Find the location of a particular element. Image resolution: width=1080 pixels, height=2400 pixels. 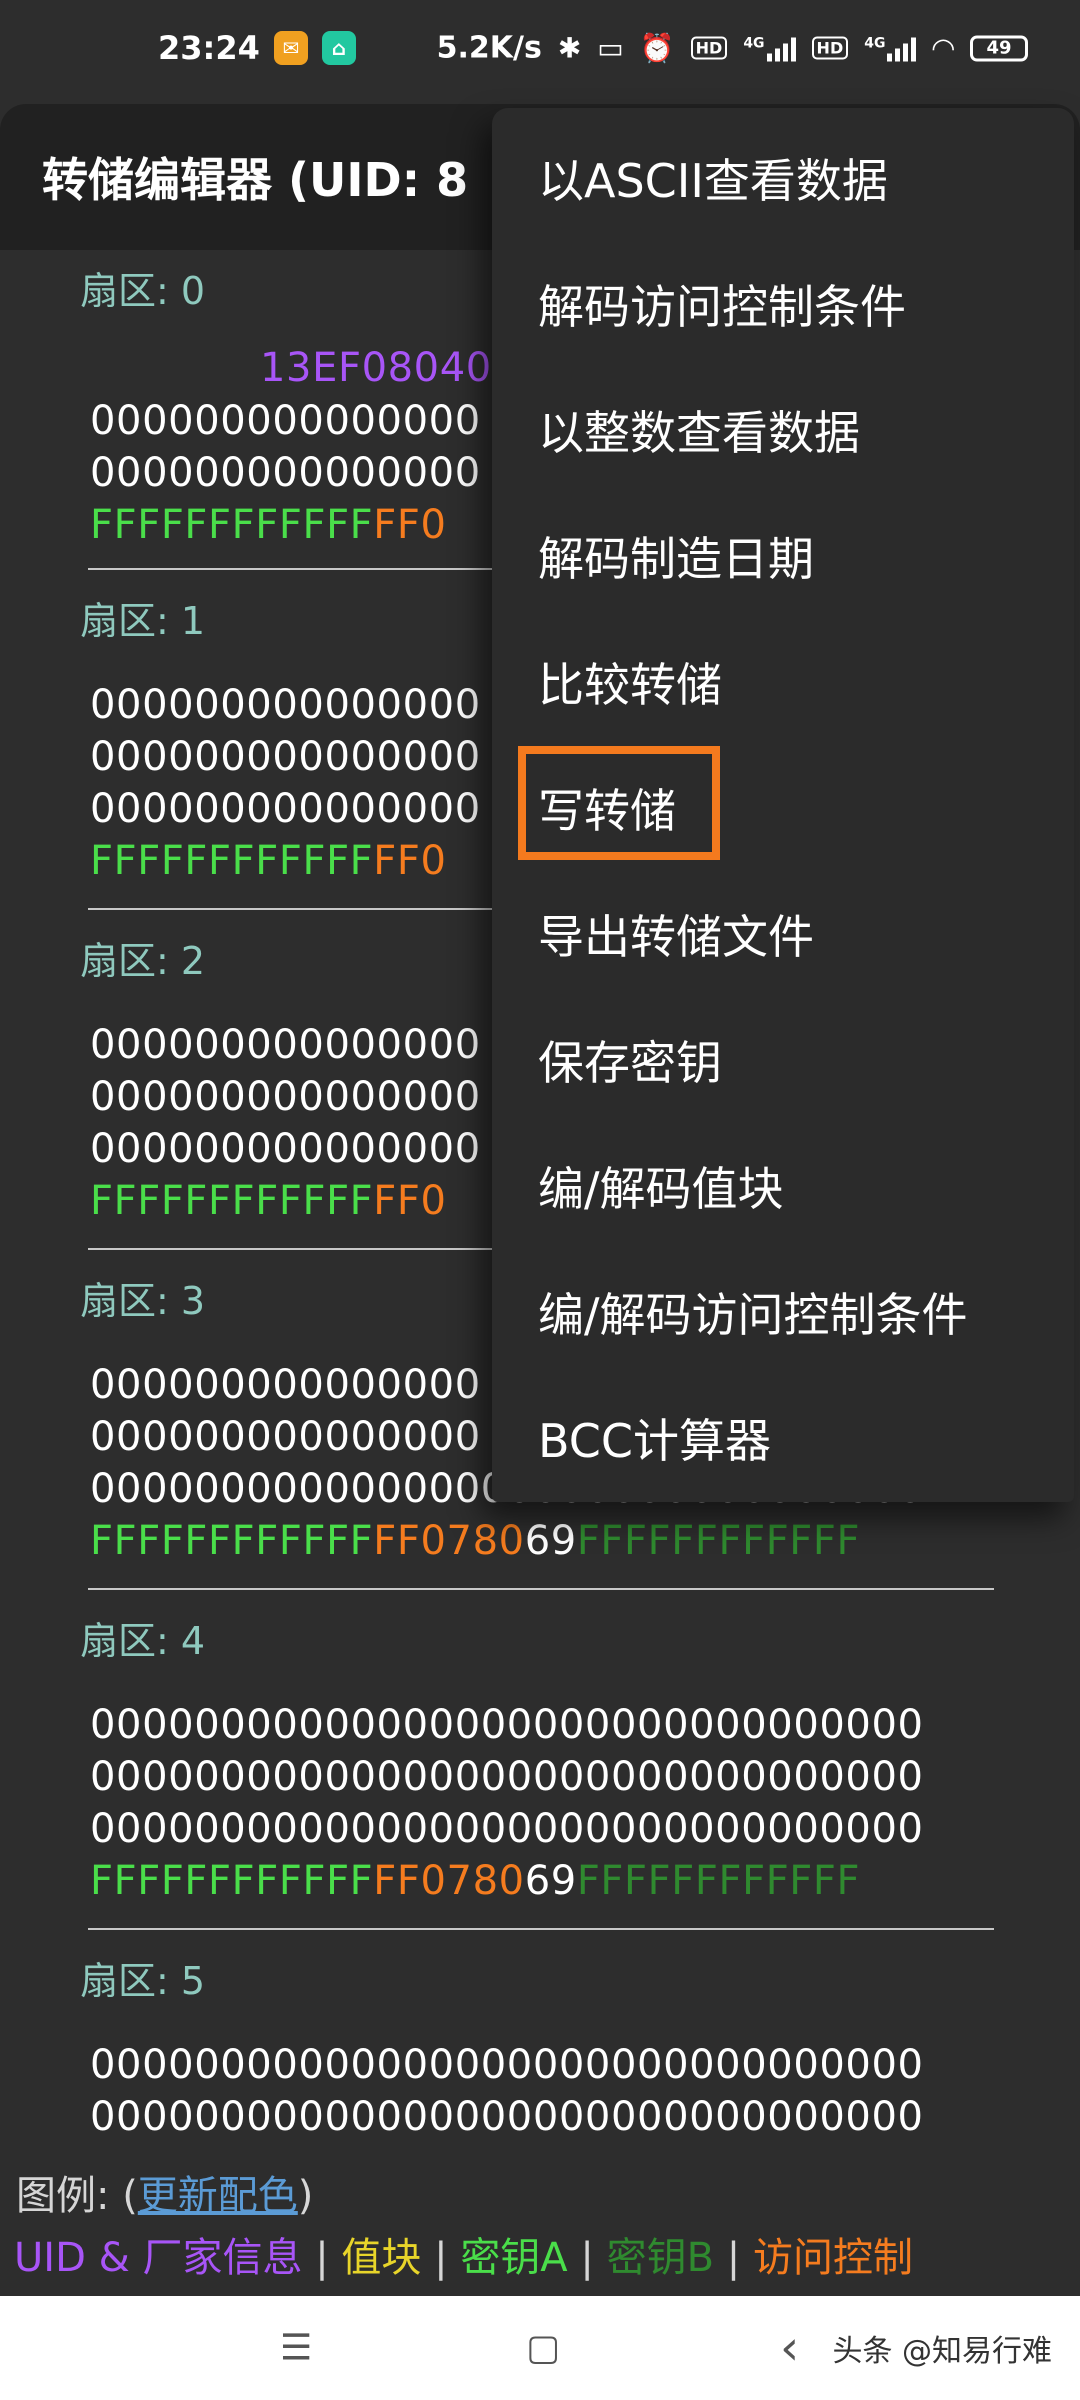

sector-title: 扇区: 5 is located at coordinates (143, 1981).